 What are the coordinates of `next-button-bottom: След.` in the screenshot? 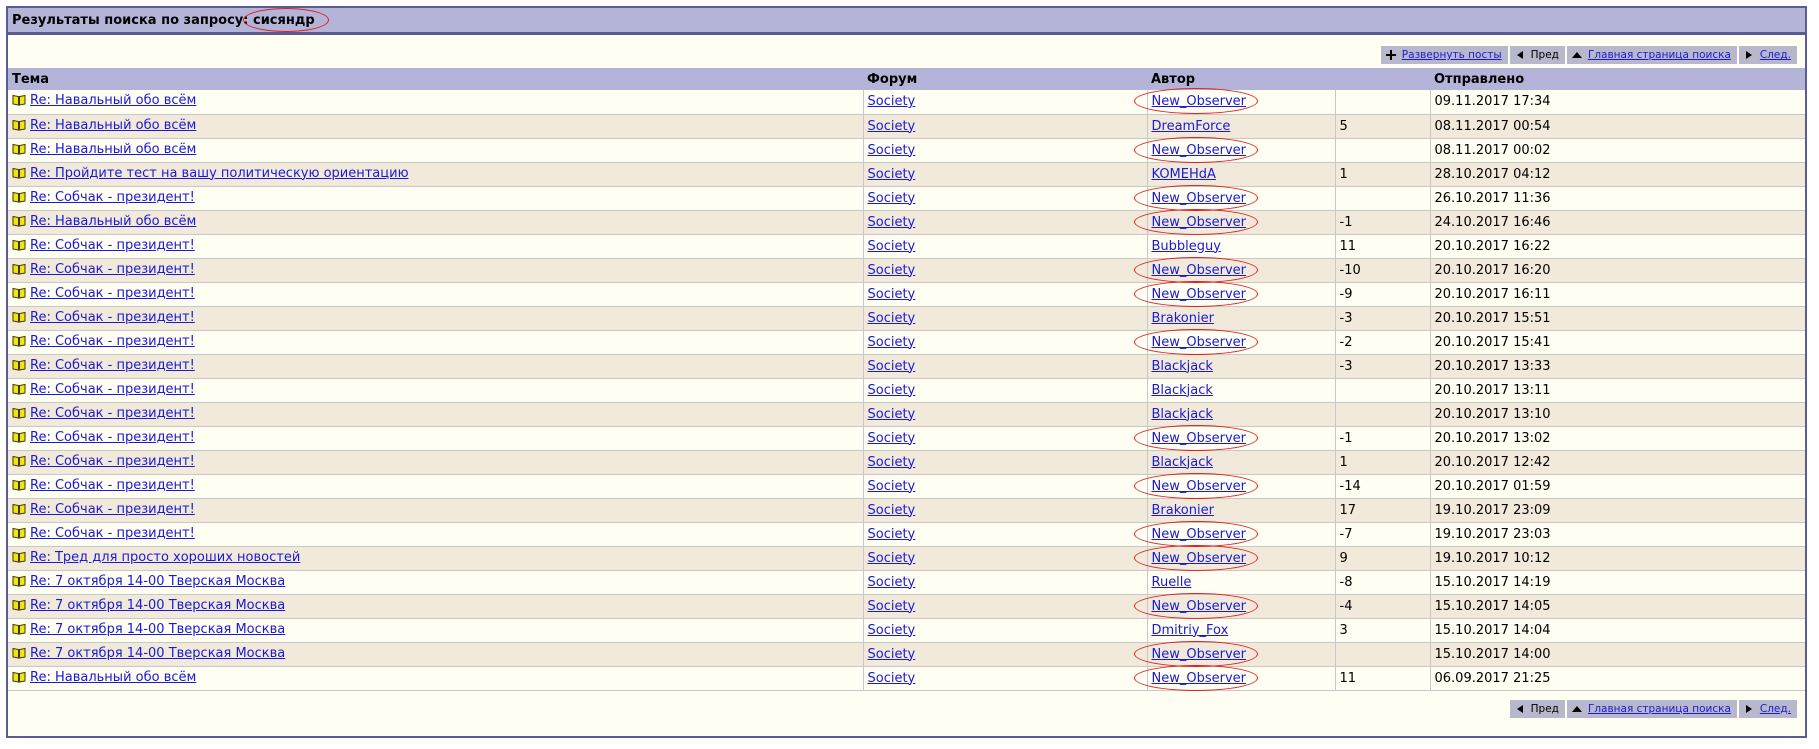 It's located at (1767, 708).